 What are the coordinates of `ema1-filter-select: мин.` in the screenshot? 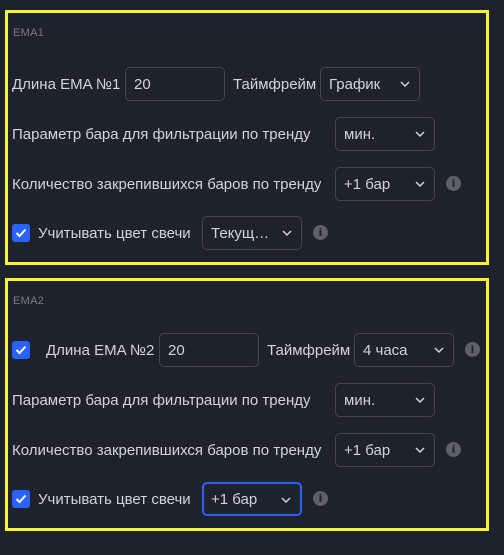 It's located at (385, 134).